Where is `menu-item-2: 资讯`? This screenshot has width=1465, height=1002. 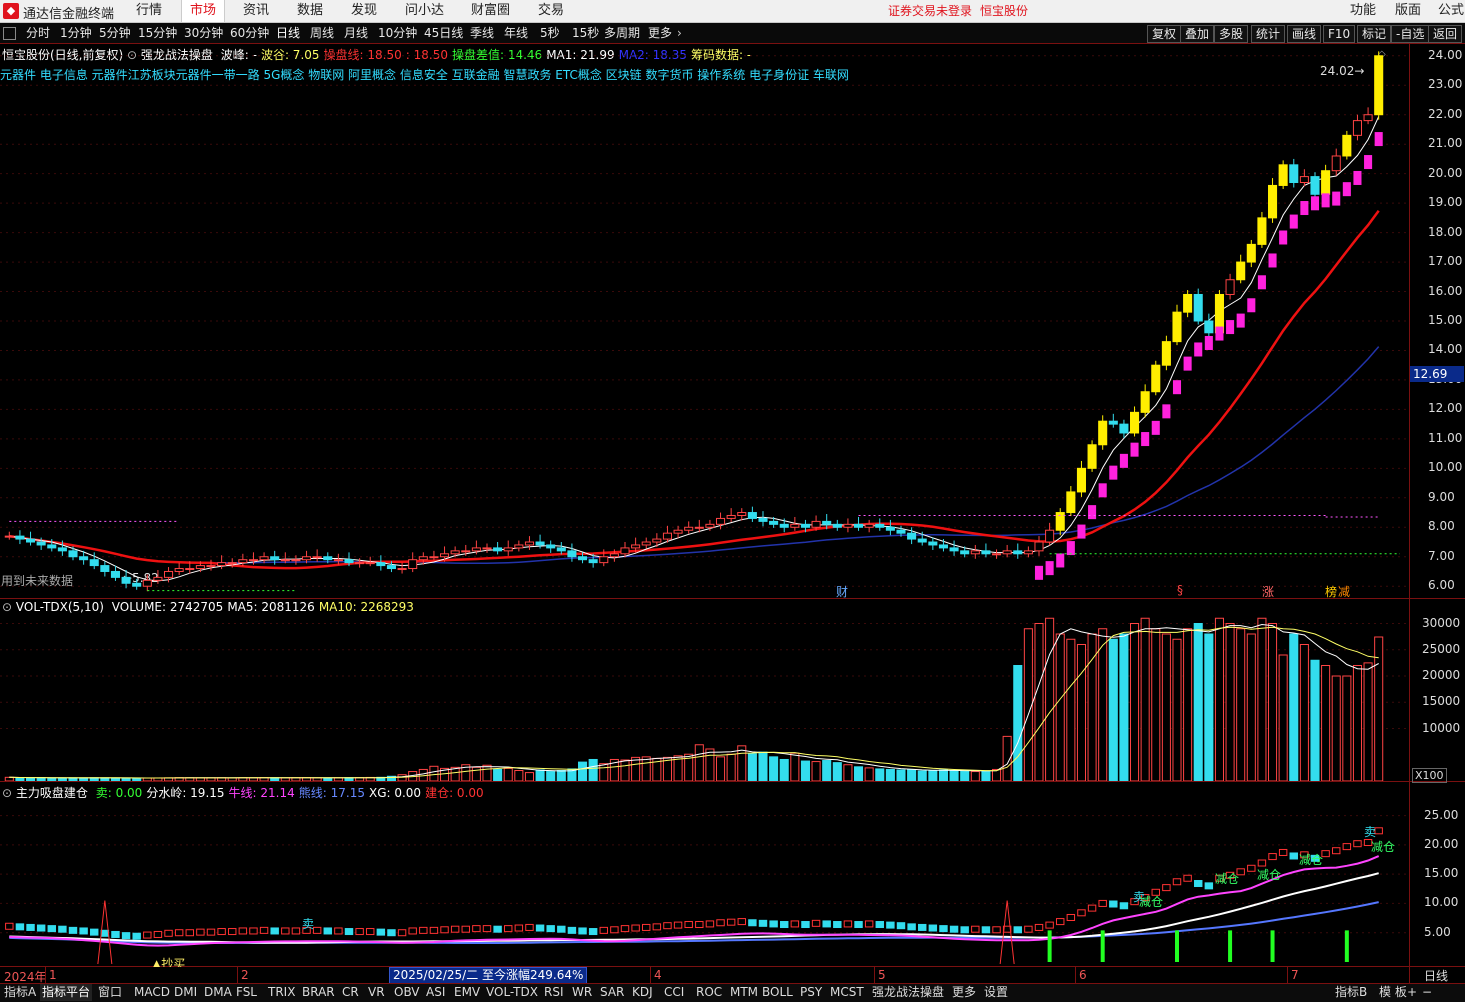
menu-item-2: 资讯 is located at coordinates (256, 11).